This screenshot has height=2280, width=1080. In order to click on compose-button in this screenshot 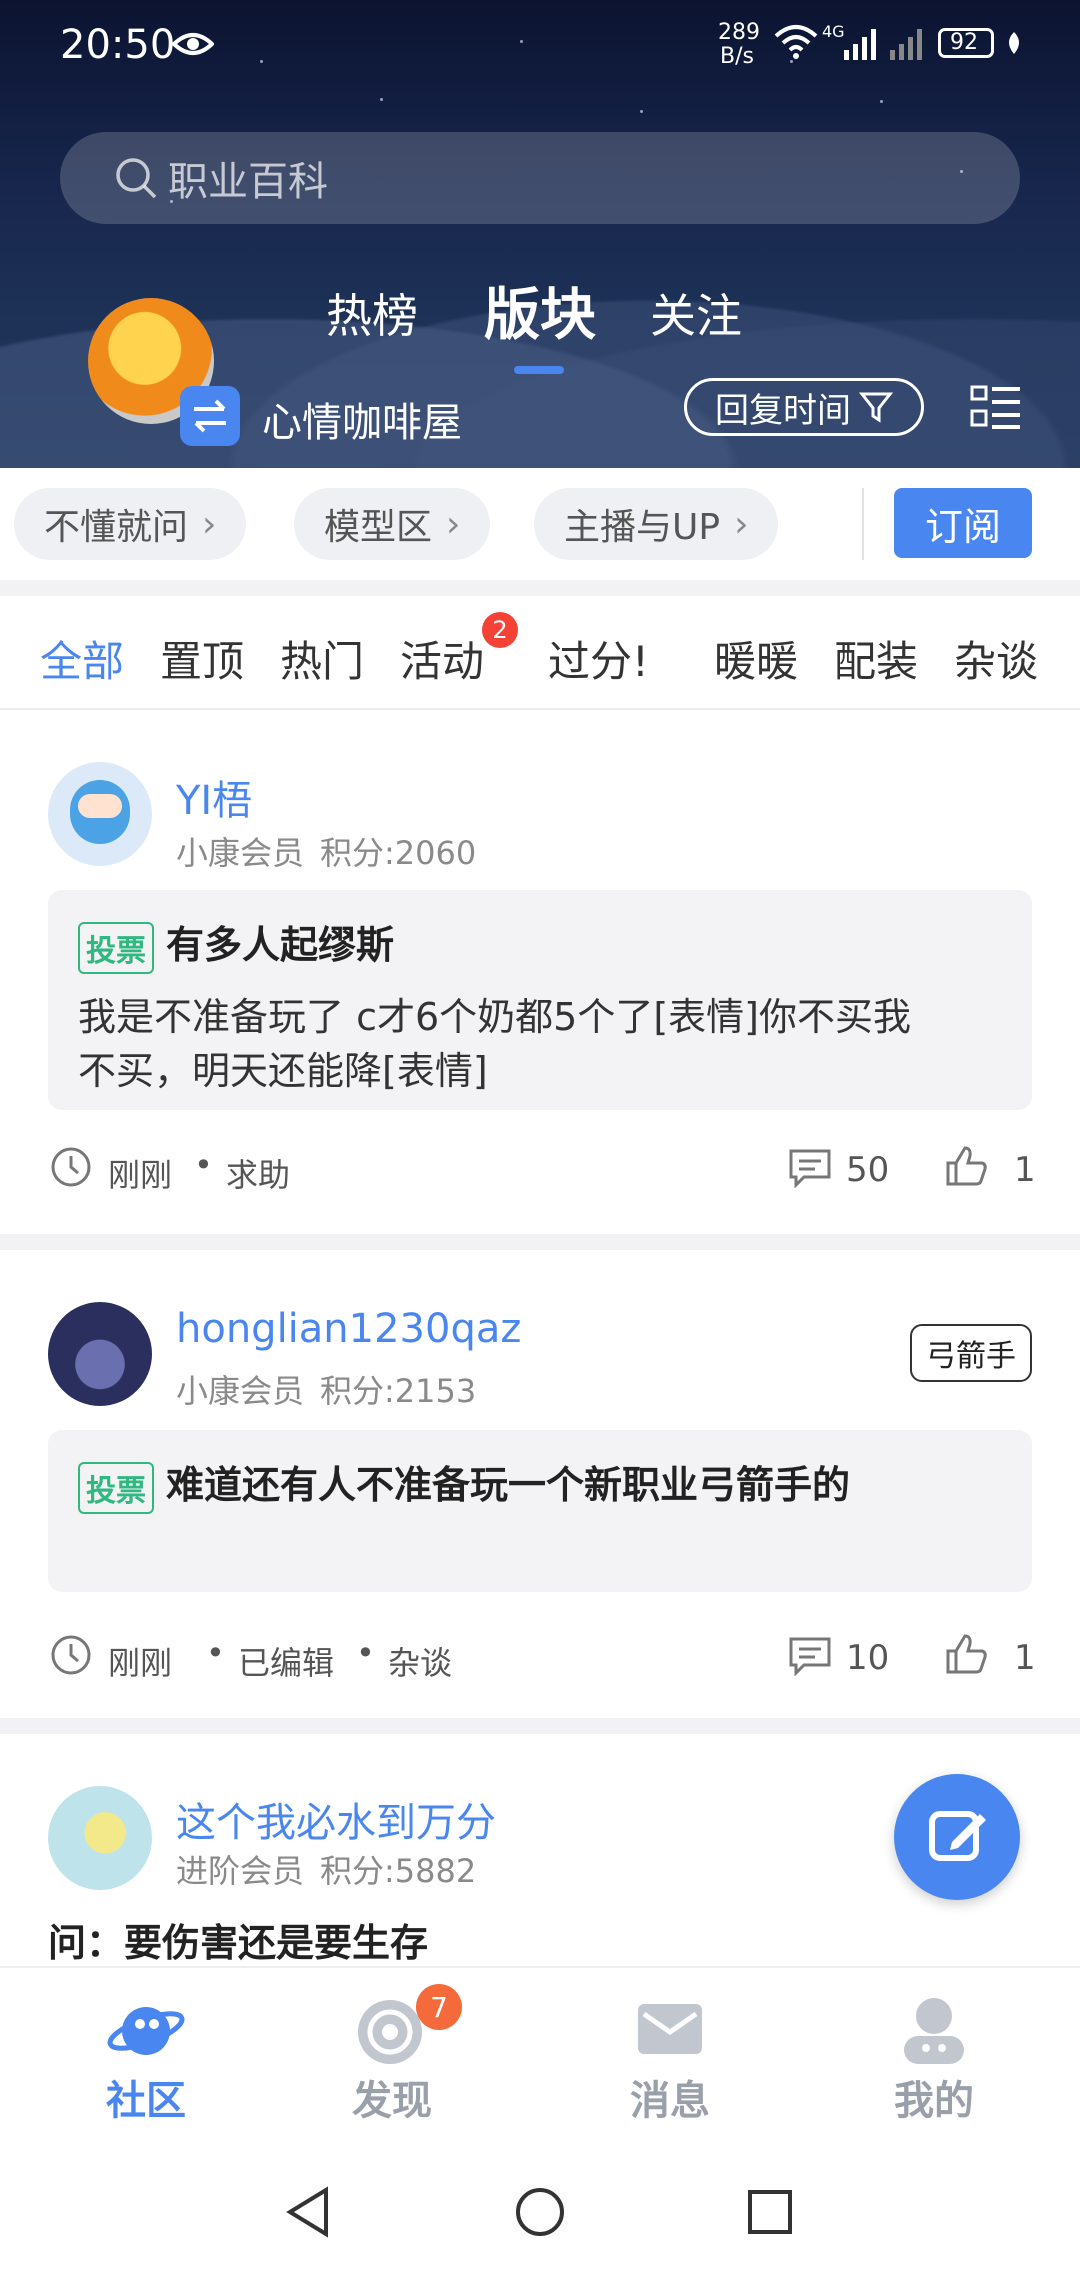, I will do `click(957, 1837)`.